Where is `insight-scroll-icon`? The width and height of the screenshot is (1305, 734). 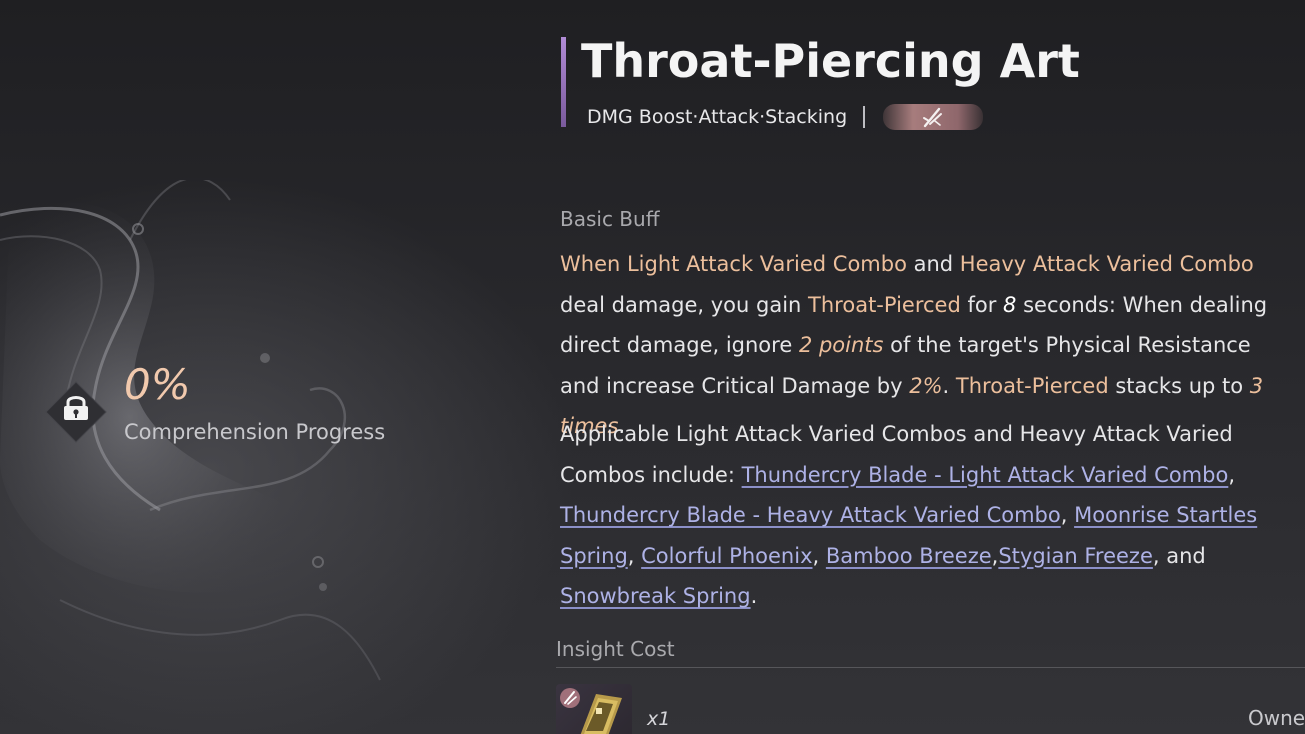 insight-scroll-icon is located at coordinates (591, 711).